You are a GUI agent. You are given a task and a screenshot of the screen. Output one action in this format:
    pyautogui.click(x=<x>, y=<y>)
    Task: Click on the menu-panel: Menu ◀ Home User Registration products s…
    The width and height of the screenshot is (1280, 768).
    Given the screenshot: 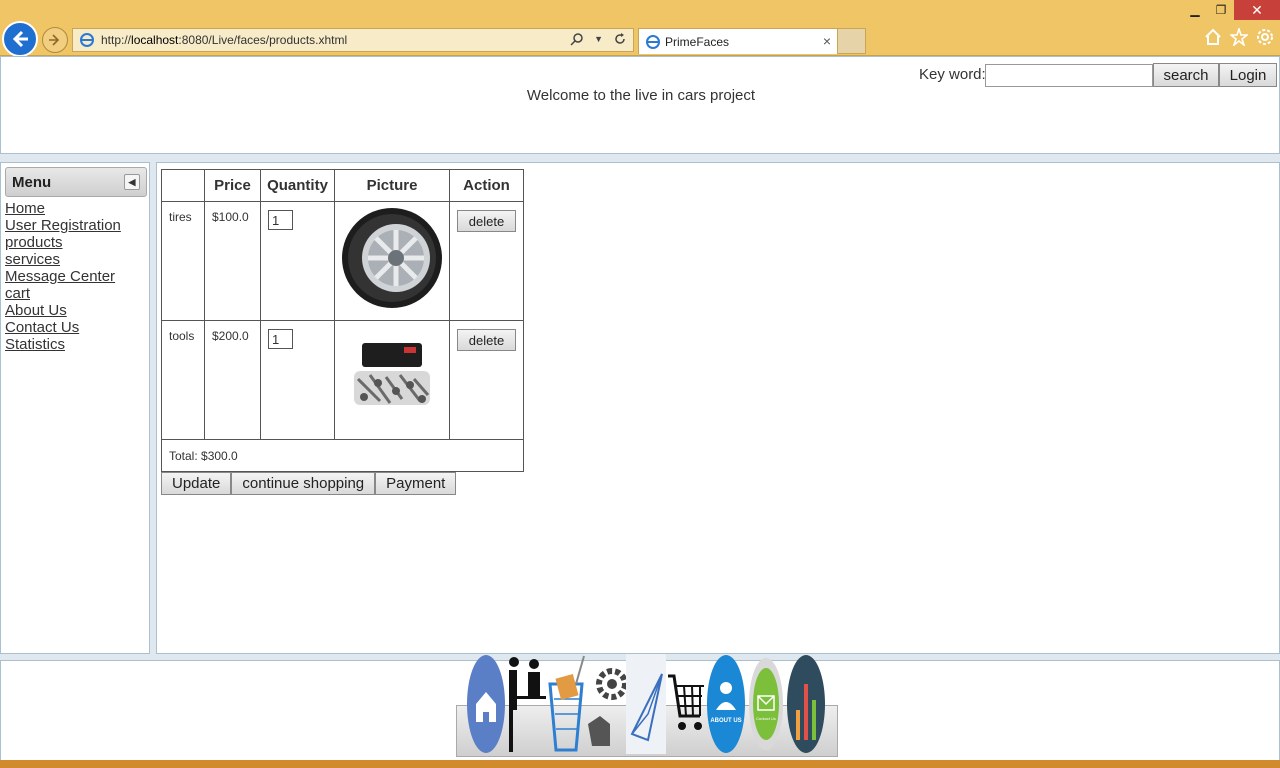 What is the action you would take?
    pyautogui.click(x=75, y=408)
    